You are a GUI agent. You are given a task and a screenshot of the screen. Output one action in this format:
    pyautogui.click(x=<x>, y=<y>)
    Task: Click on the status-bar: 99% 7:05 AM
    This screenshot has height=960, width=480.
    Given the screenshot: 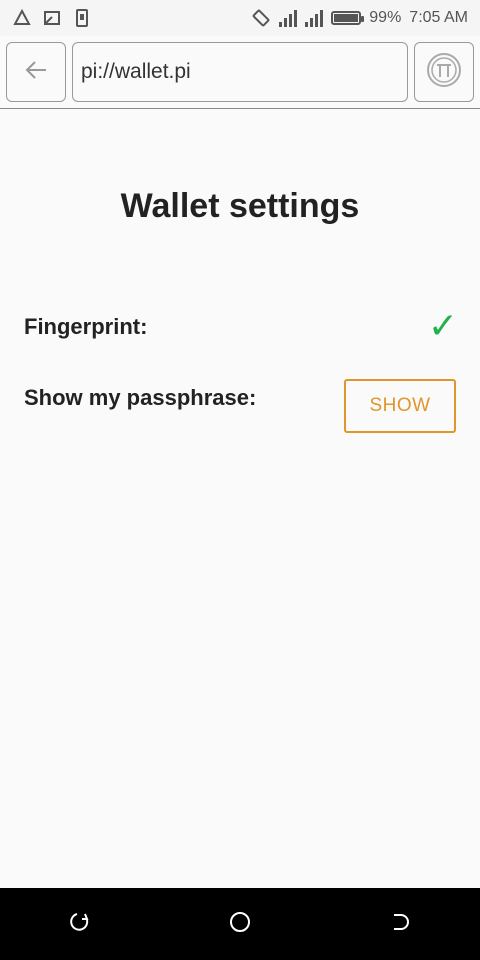 What is the action you would take?
    pyautogui.click(x=240, y=18)
    